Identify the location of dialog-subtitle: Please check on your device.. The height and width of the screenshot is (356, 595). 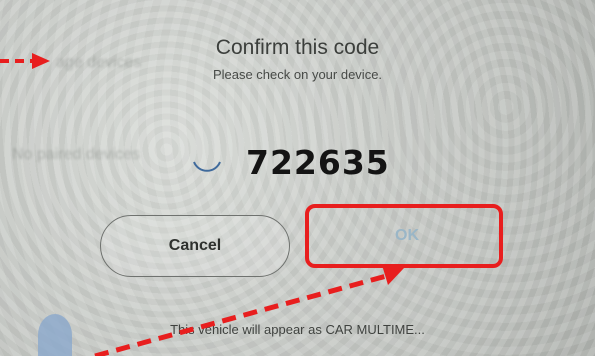
(297, 74).